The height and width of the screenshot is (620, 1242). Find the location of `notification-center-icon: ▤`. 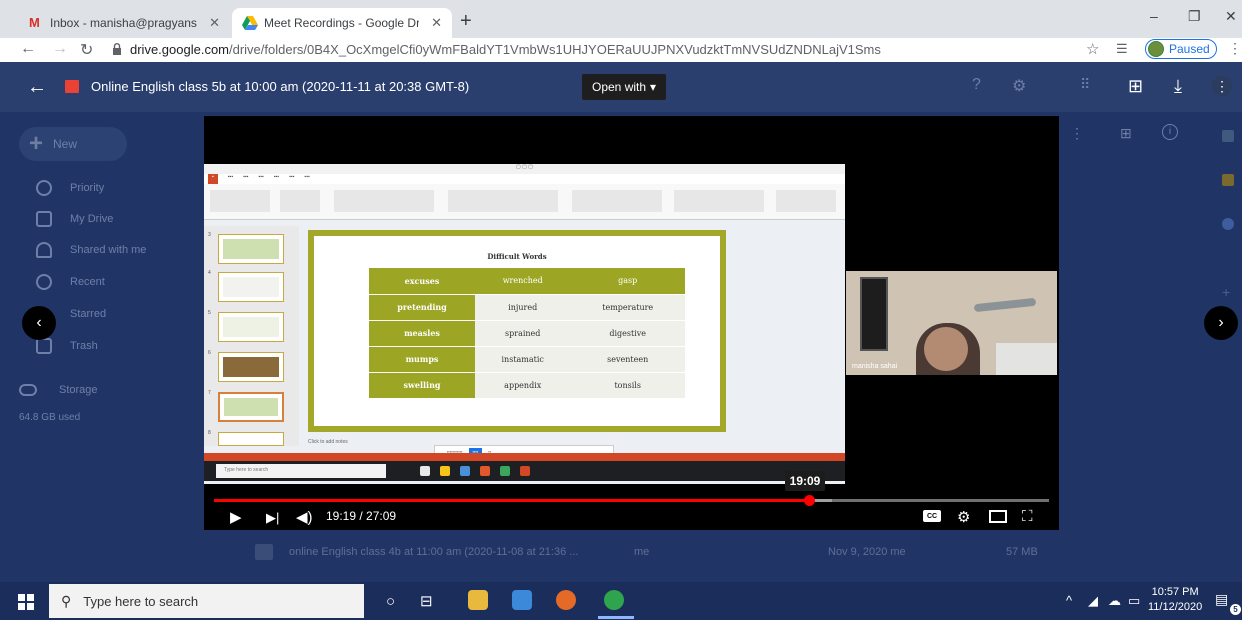

notification-center-icon: ▤ is located at coordinates (1221, 599).